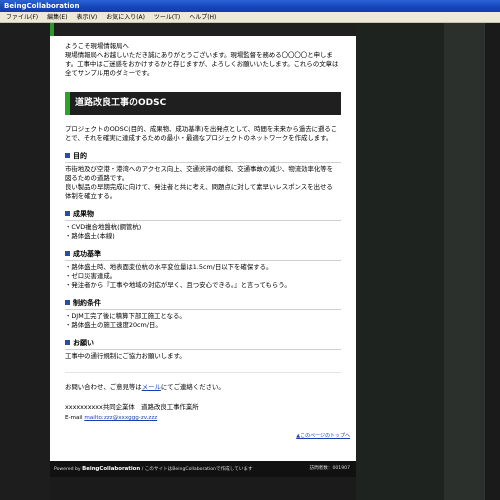 This screenshot has height=500, width=500. Describe the element at coordinates (113, 325) in the screenshot. I see `constraint-item: ・路体盛土の施工速度20cm/日。` at that location.